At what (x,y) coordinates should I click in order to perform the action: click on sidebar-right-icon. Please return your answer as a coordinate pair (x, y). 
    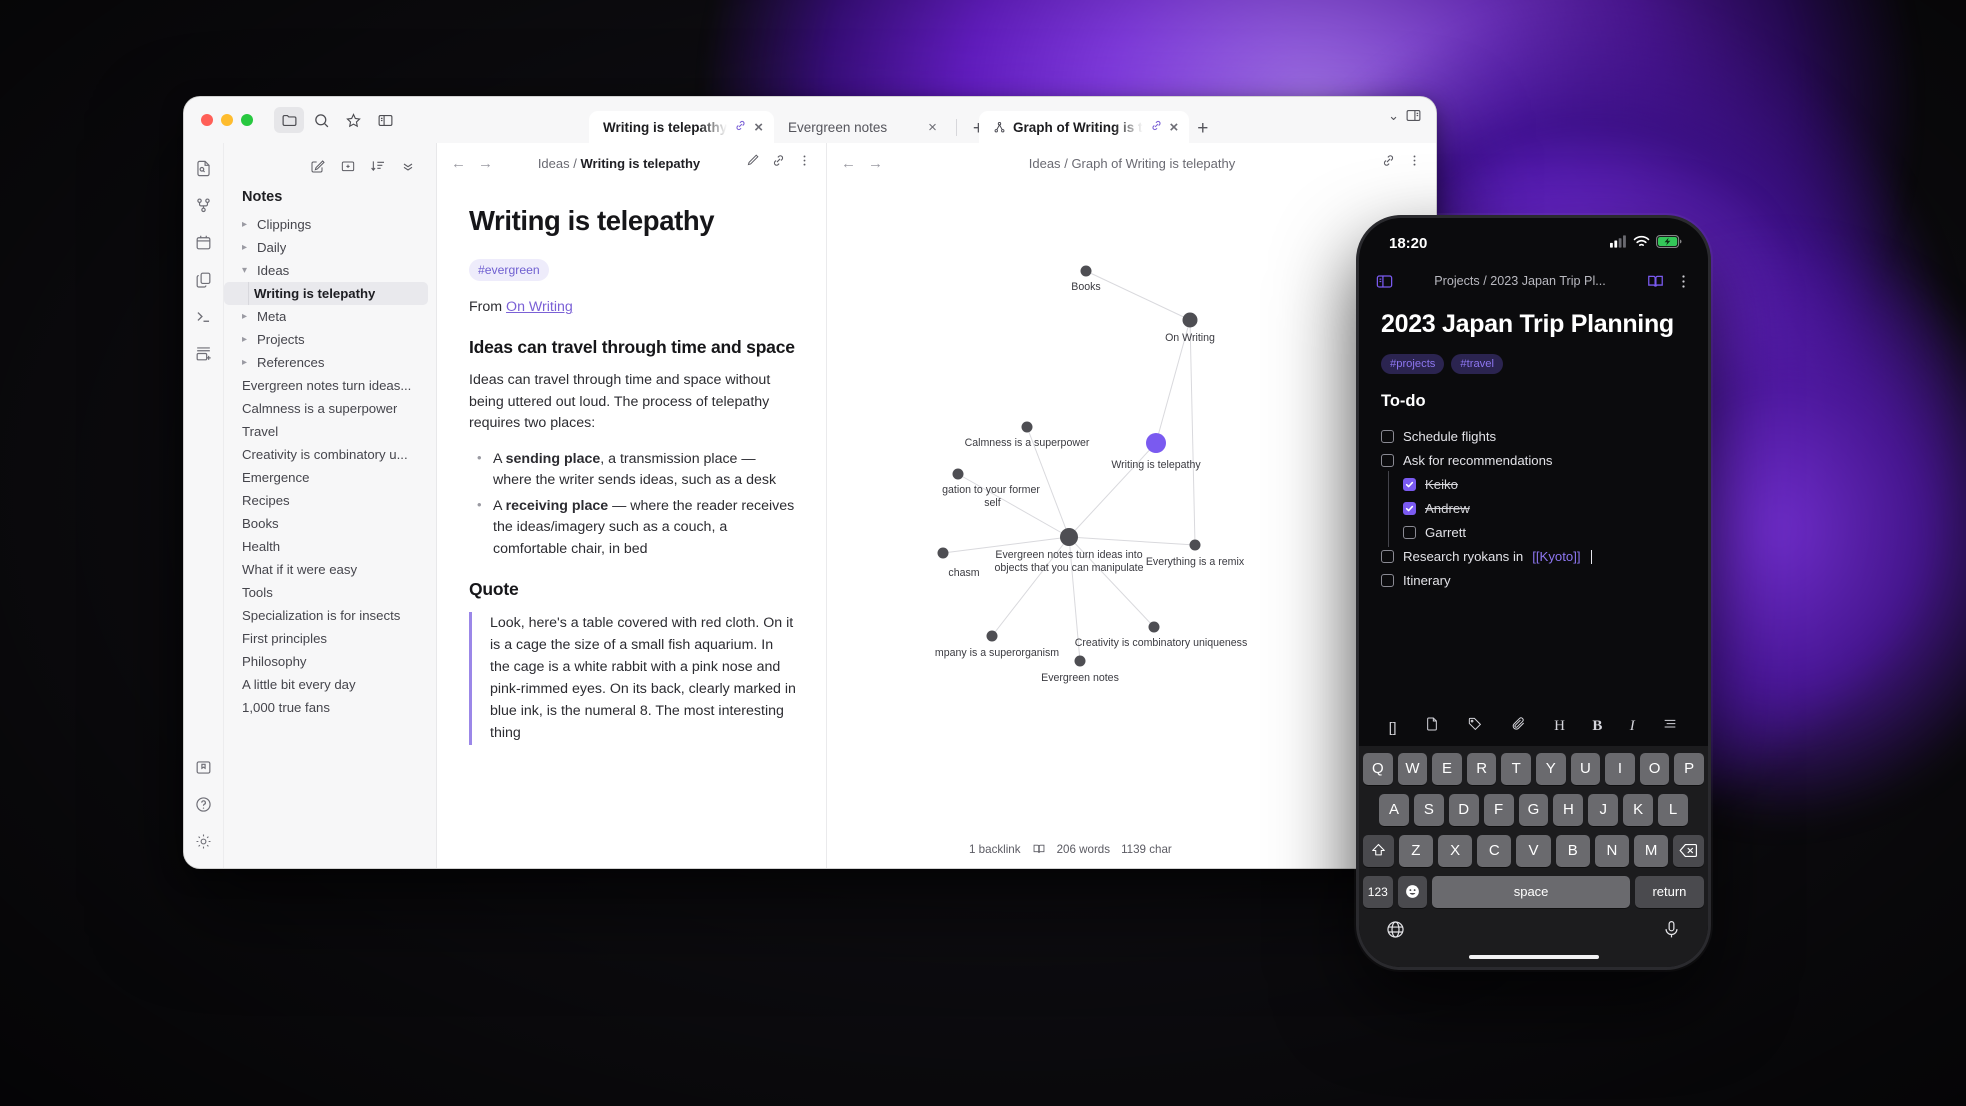
    Looking at the image, I should click on (1413, 115).